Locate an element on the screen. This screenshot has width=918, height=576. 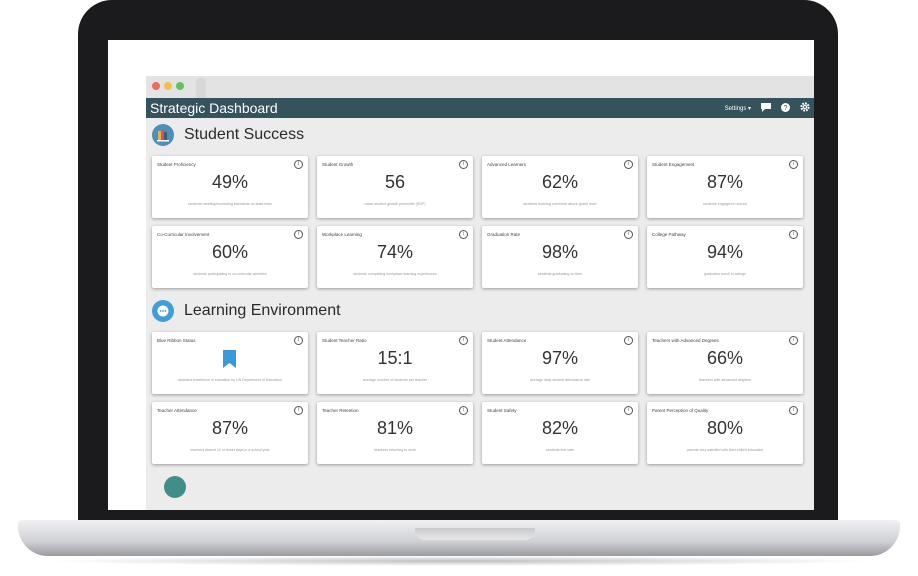
minimize-window-dot is located at coordinates (168, 86).